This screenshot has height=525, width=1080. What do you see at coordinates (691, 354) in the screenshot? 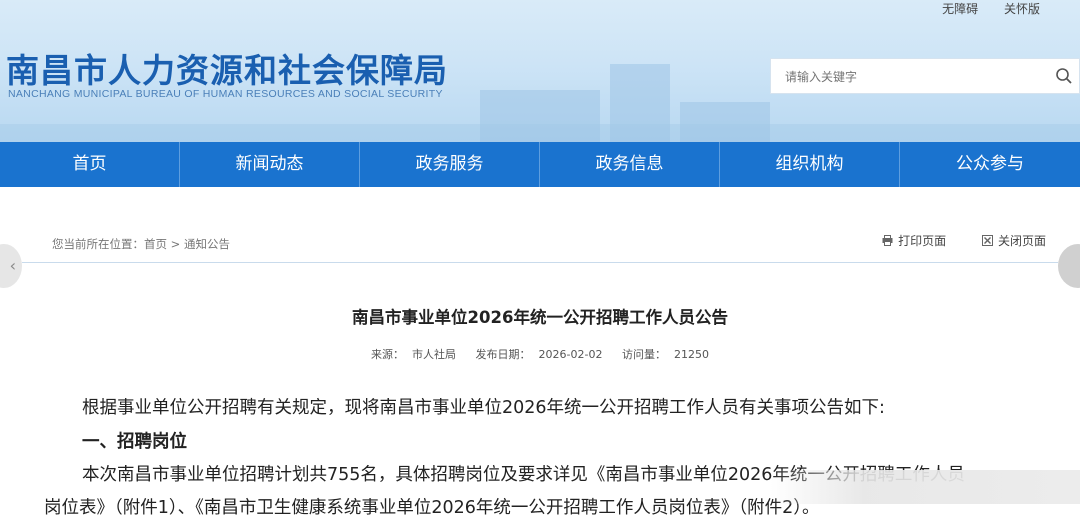
I see `visits-value: 21250` at bounding box center [691, 354].